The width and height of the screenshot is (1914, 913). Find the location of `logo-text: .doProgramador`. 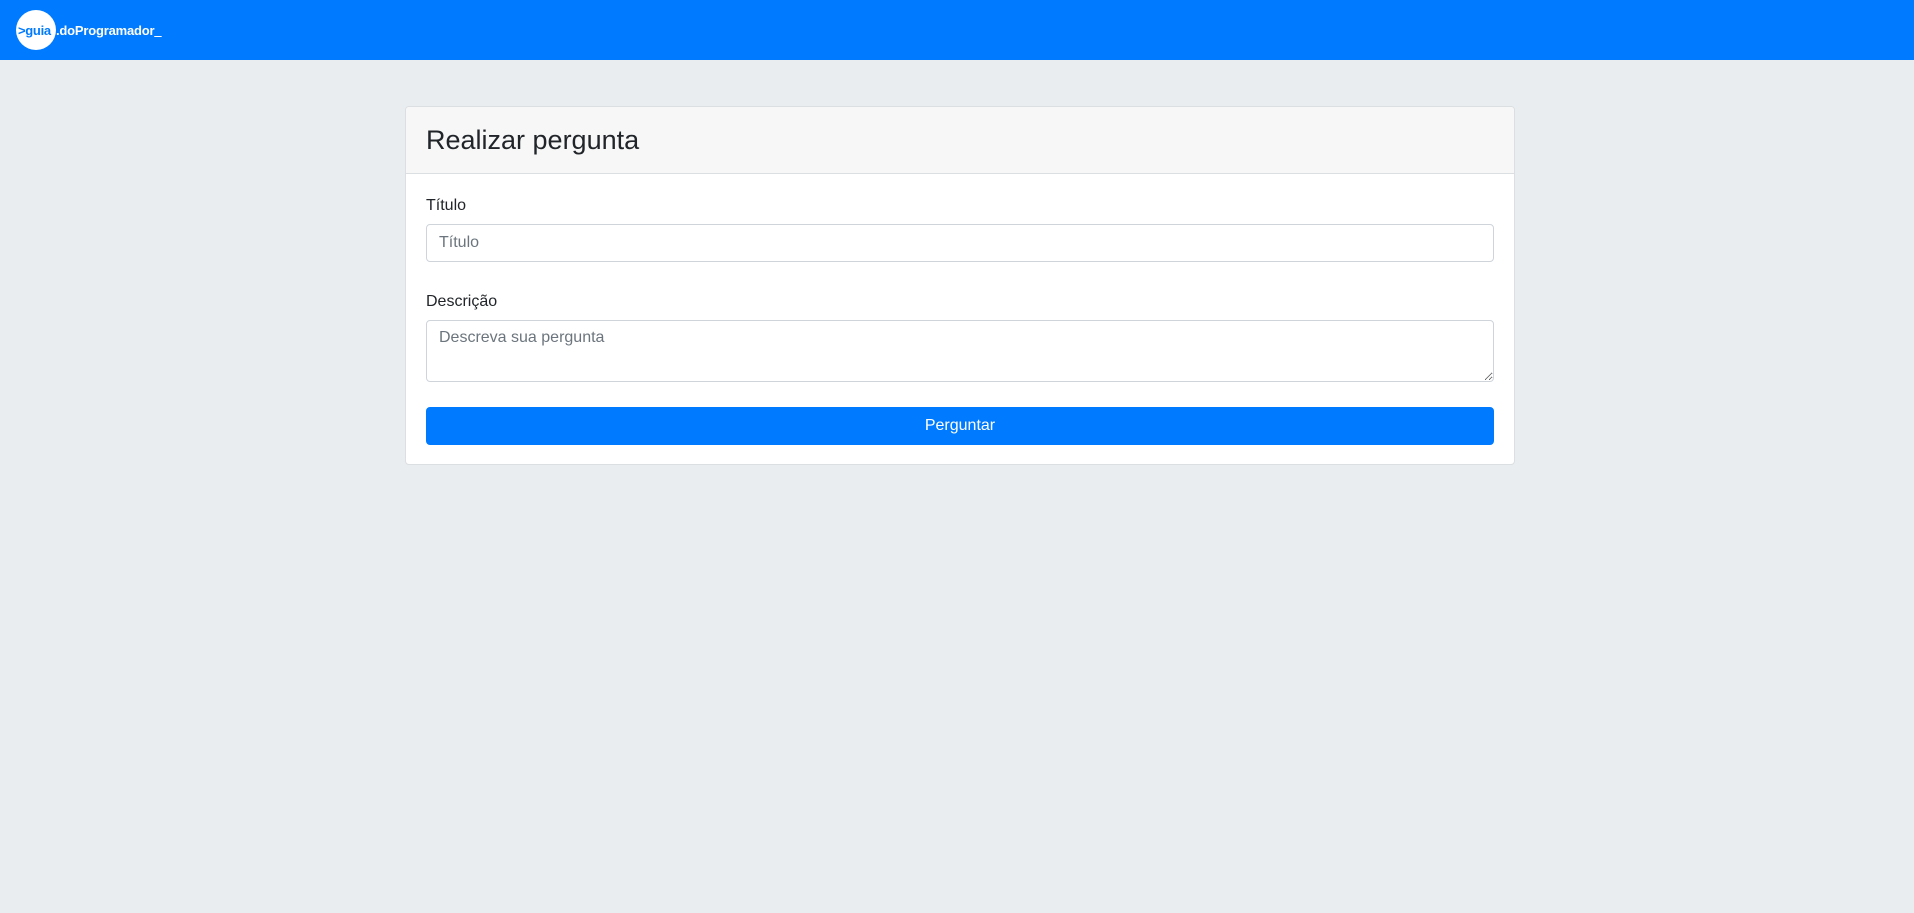

logo-text: .doProgramador is located at coordinates (105, 30).